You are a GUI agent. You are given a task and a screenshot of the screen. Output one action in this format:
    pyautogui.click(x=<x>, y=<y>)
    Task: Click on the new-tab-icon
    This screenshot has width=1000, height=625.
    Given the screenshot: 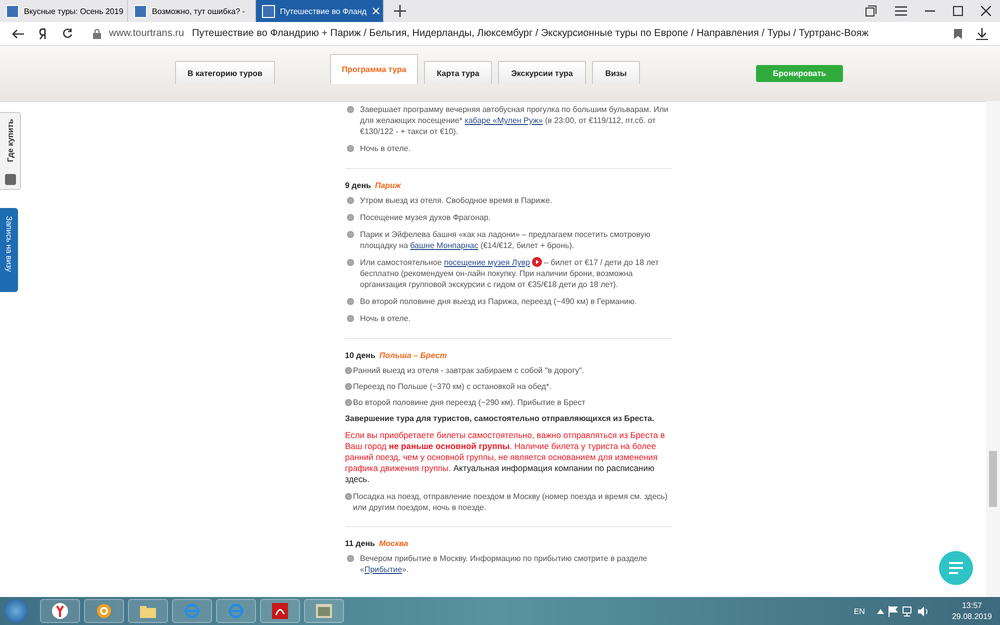 What is the action you would take?
    pyautogui.click(x=400, y=11)
    